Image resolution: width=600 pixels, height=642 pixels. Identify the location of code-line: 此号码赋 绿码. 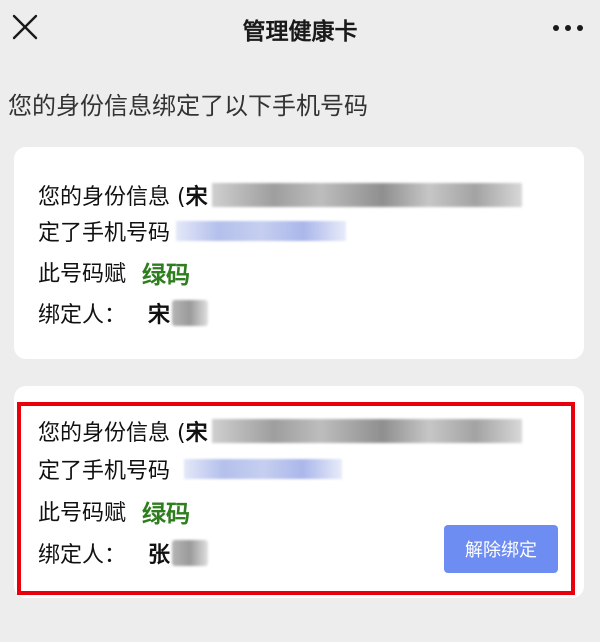
(114, 272).